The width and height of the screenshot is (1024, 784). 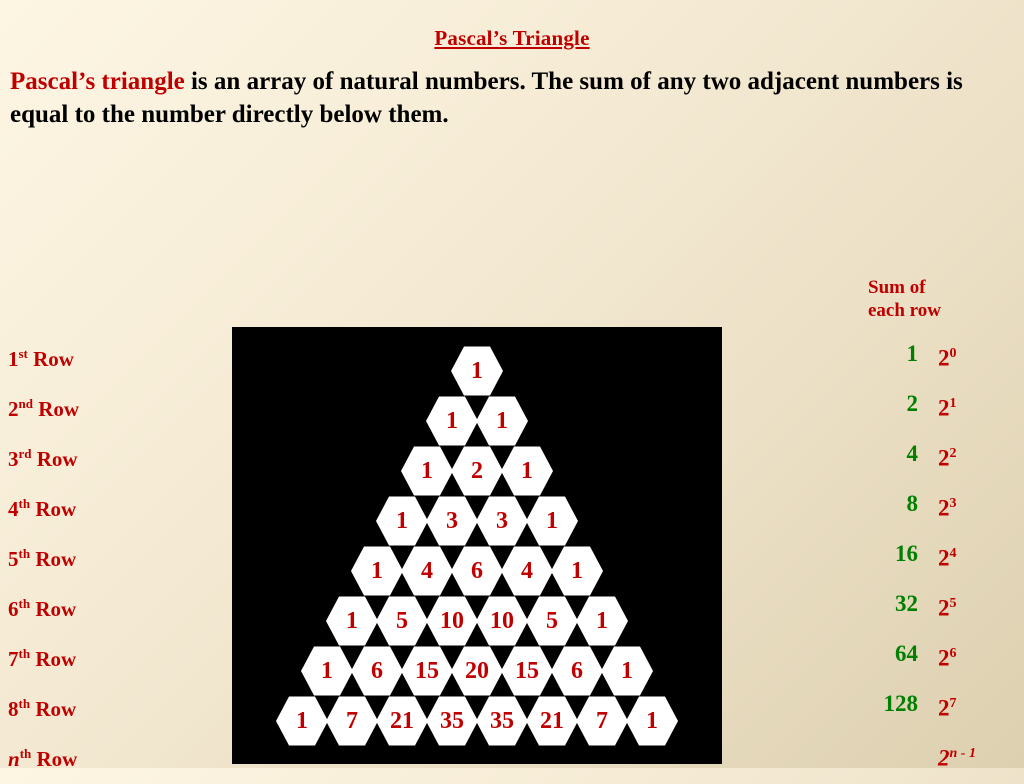 I want to click on hex-cell: 3, so click(x=502, y=521).